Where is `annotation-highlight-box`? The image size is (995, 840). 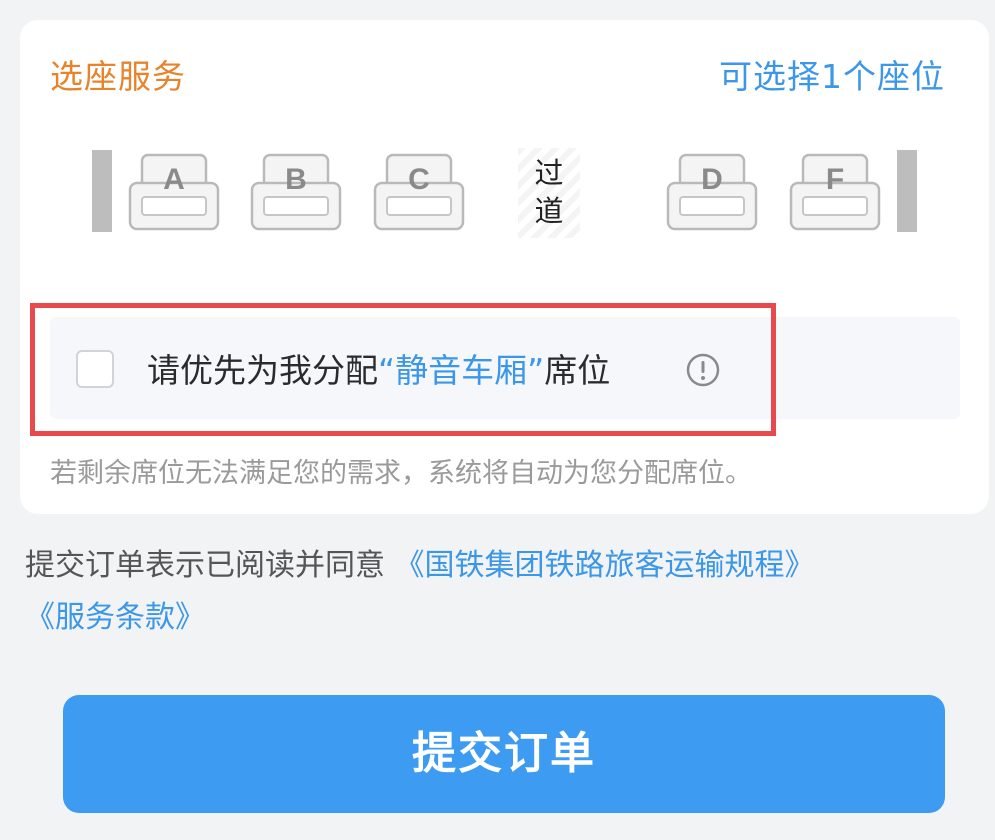 annotation-highlight-box is located at coordinates (403, 369).